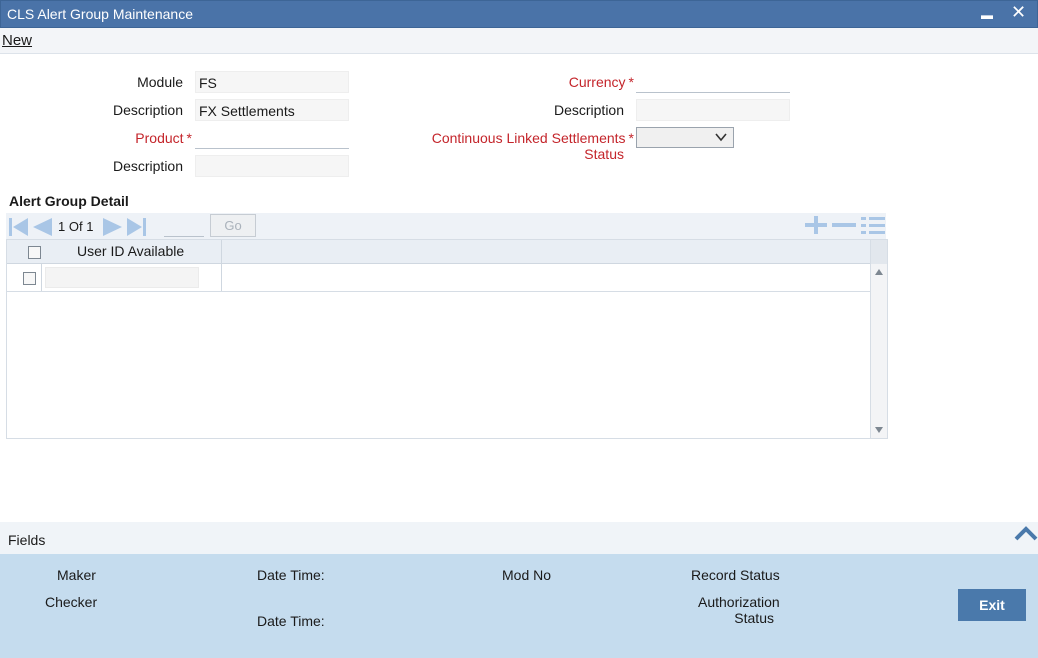 The height and width of the screenshot is (658, 1038). What do you see at coordinates (26, 540) in the screenshot?
I see `fields-label: Fields` at bounding box center [26, 540].